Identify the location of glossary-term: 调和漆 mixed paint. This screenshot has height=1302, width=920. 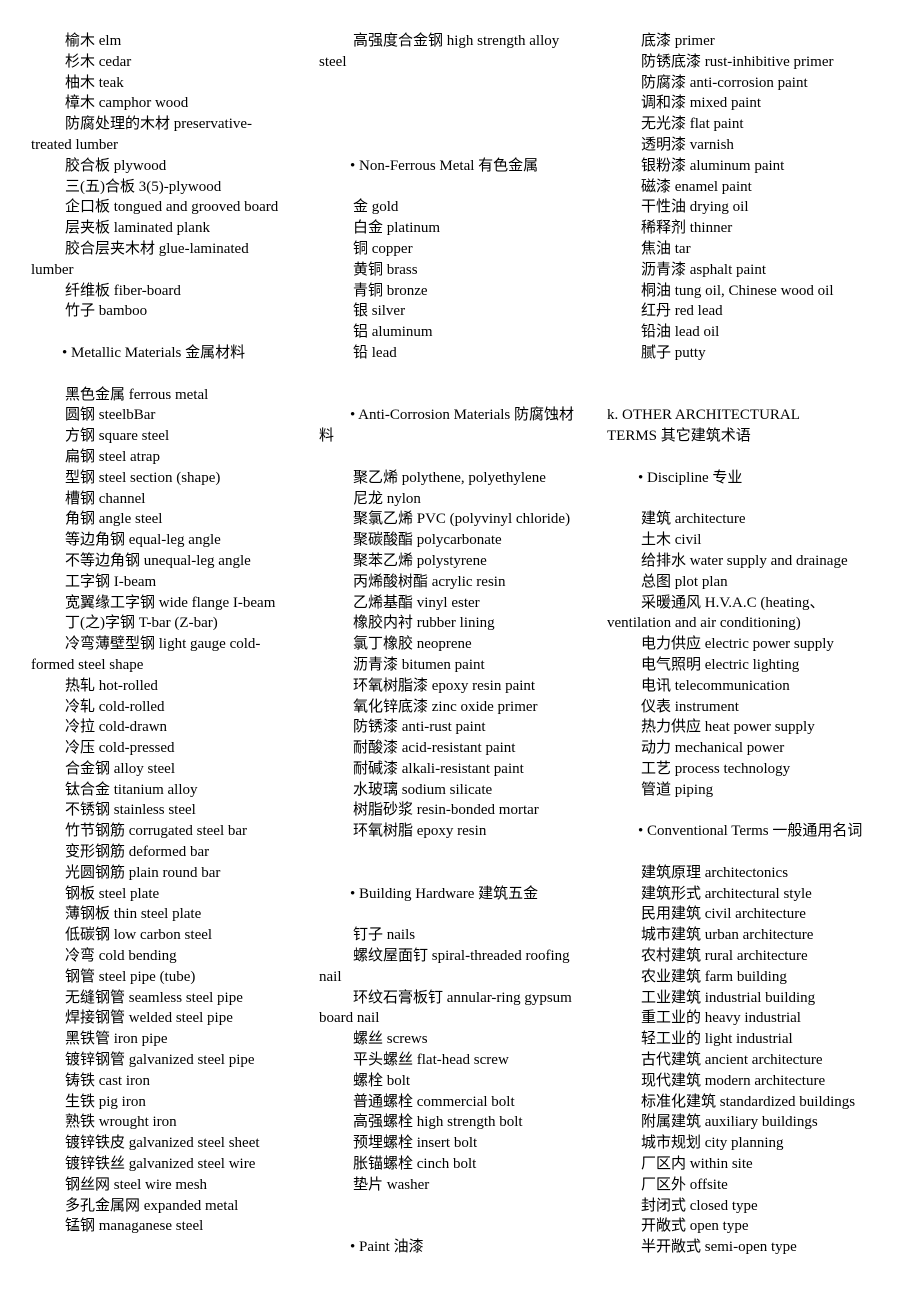
(701, 103).